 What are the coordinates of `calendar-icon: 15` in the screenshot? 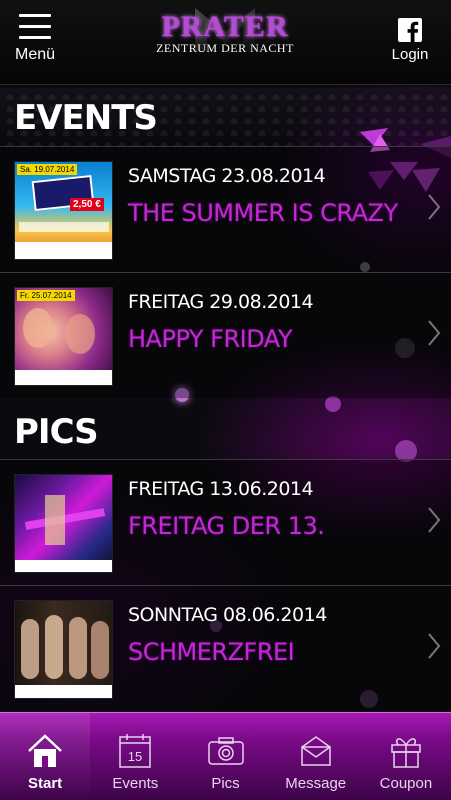 It's located at (135, 751).